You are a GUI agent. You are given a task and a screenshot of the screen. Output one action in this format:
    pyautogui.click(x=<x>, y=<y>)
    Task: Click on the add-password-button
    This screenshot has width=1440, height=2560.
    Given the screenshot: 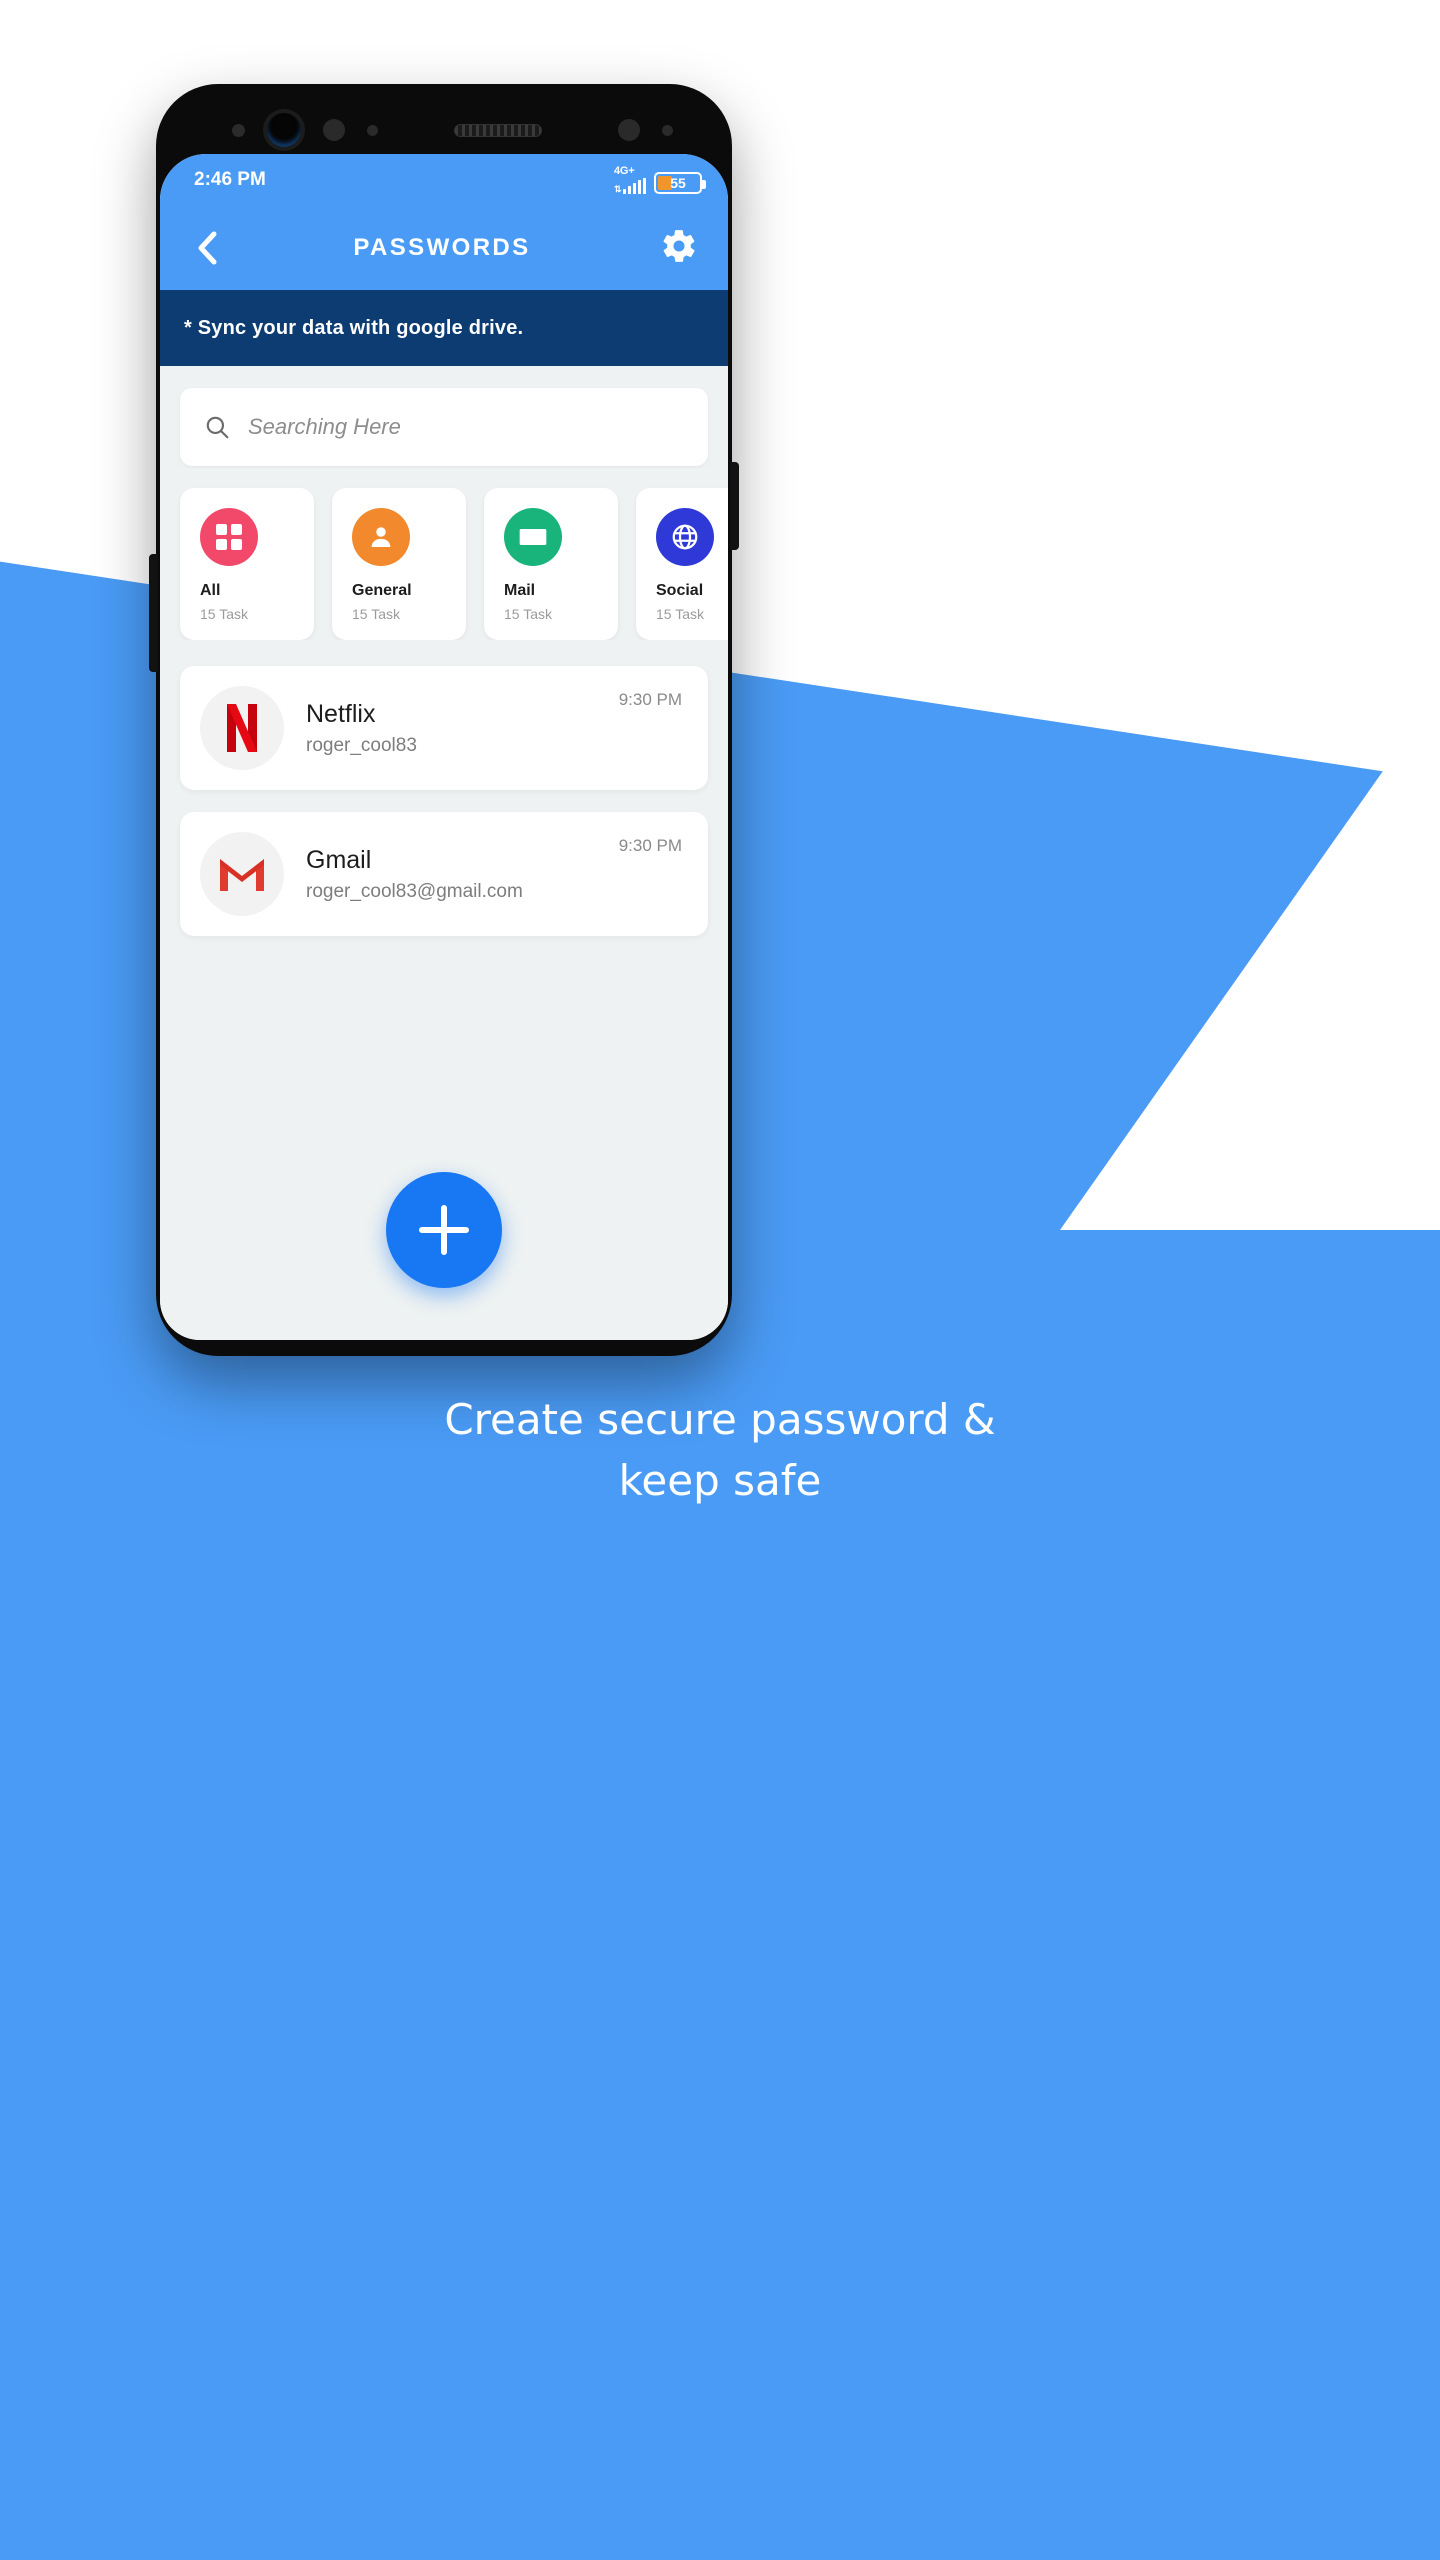 What is the action you would take?
    pyautogui.click(x=444, y=1230)
    